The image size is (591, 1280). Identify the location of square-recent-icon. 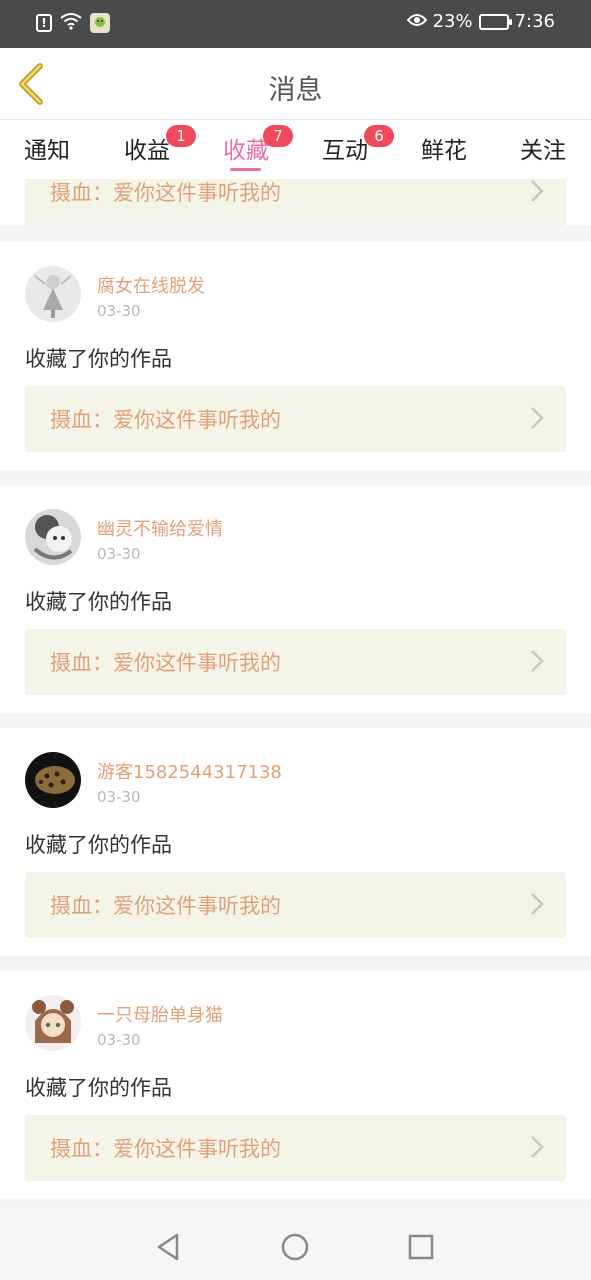
(421, 1247).